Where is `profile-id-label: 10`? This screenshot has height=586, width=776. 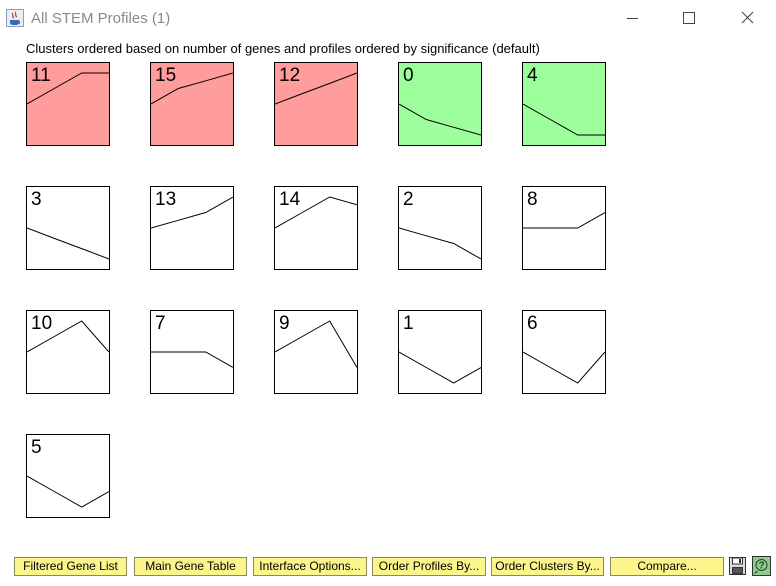 profile-id-label: 10 is located at coordinates (42, 323).